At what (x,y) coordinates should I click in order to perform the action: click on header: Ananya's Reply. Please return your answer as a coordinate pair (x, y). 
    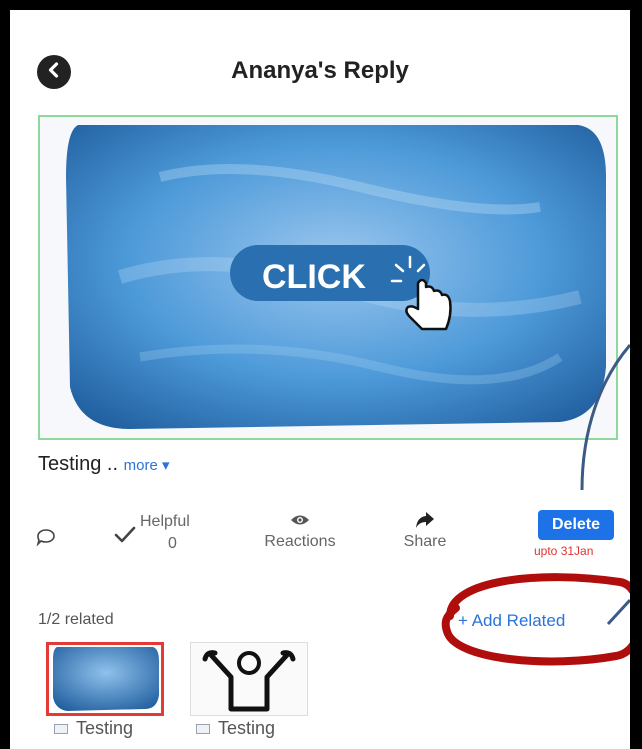
    Looking at the image, I should click on (320, 60).